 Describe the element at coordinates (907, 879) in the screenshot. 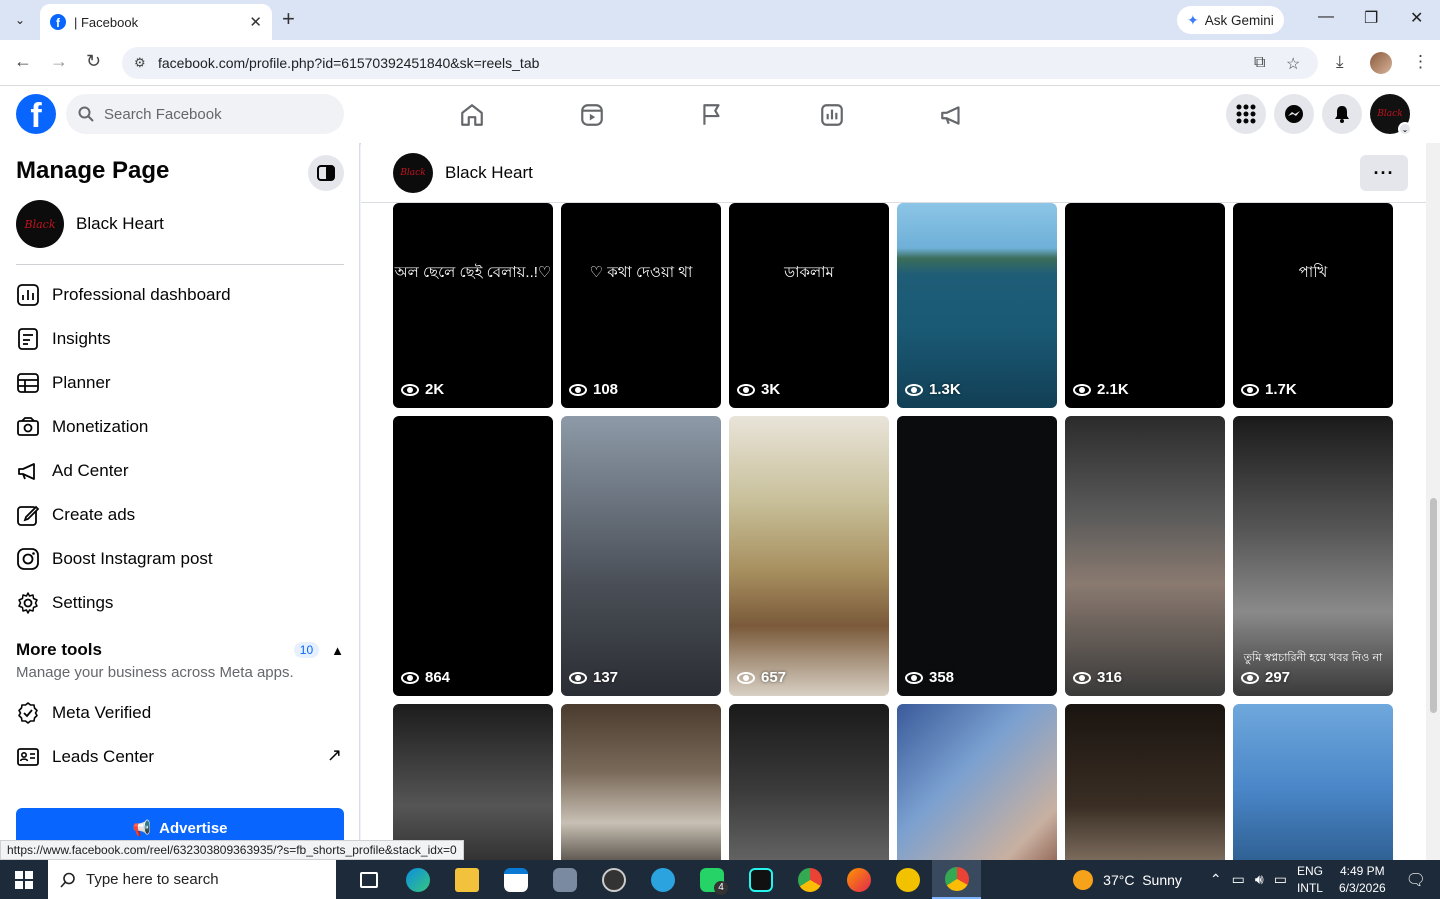

I see `app-yellow-icon` at that location.